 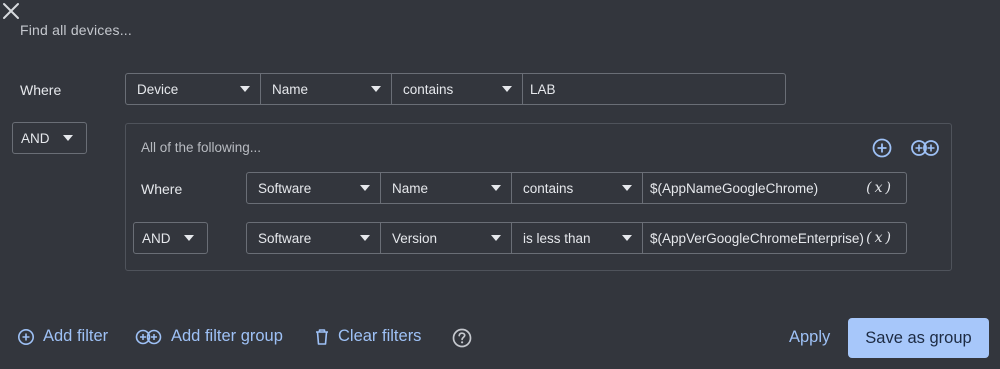 I want to click on add-filter-label: Add filter, so click(x=76, y=336).